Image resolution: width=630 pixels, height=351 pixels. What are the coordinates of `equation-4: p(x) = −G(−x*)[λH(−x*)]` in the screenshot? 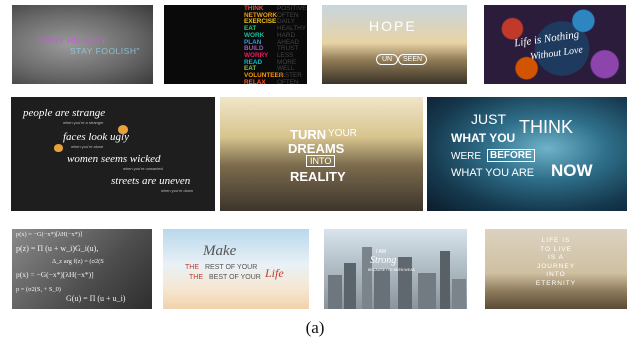 It's located at (55, 274).